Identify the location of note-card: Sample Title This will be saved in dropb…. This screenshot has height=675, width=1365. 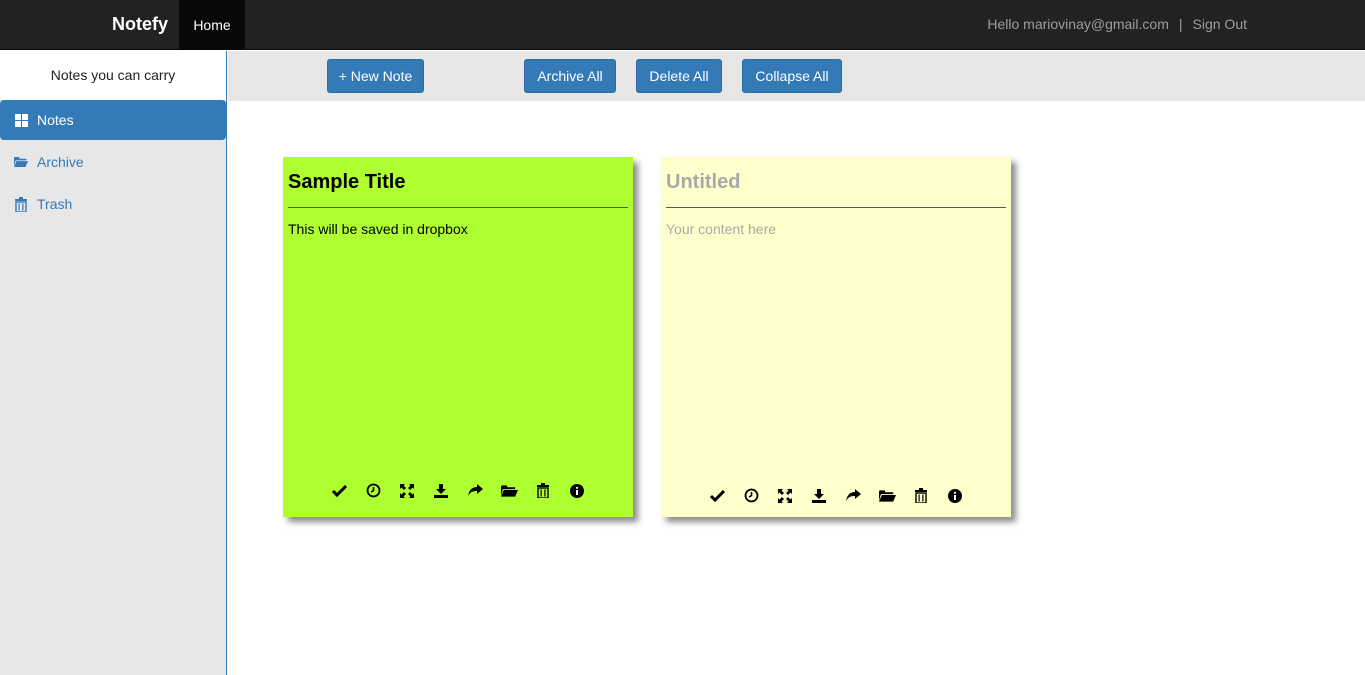
(458, 337).